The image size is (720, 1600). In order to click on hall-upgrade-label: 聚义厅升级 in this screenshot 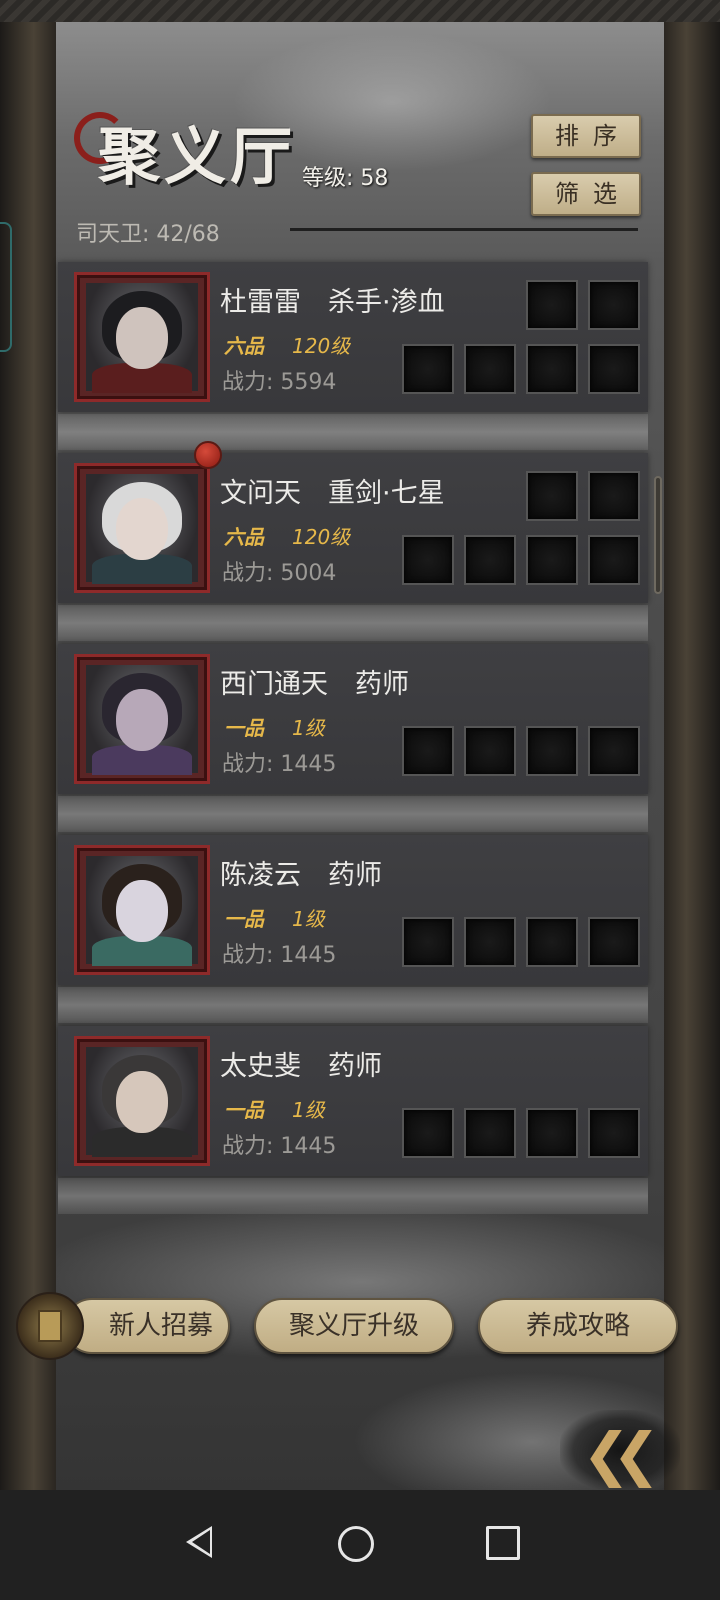, I will do `click(353, 1326)`.